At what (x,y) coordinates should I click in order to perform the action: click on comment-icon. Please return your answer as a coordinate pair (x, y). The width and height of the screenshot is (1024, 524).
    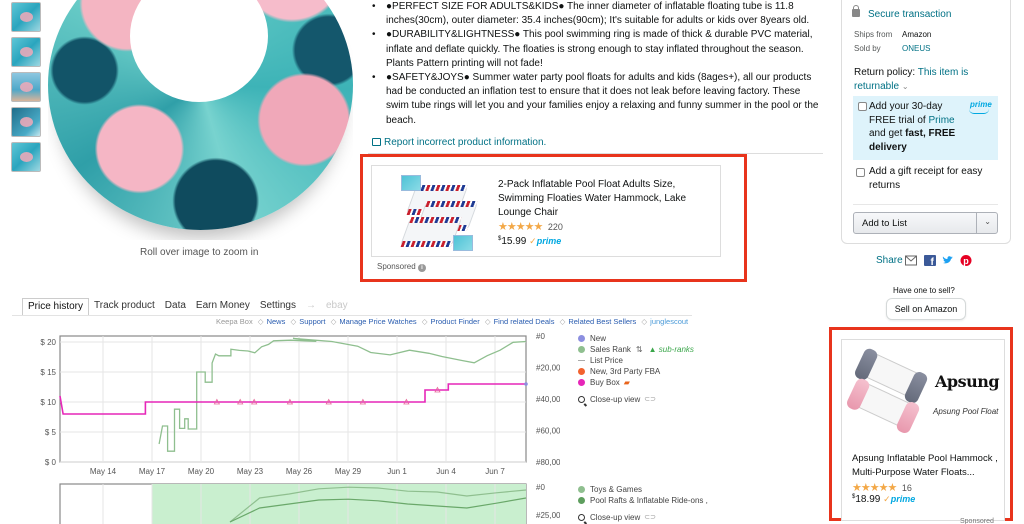
    Looking at the image, I should click on (376, 142).